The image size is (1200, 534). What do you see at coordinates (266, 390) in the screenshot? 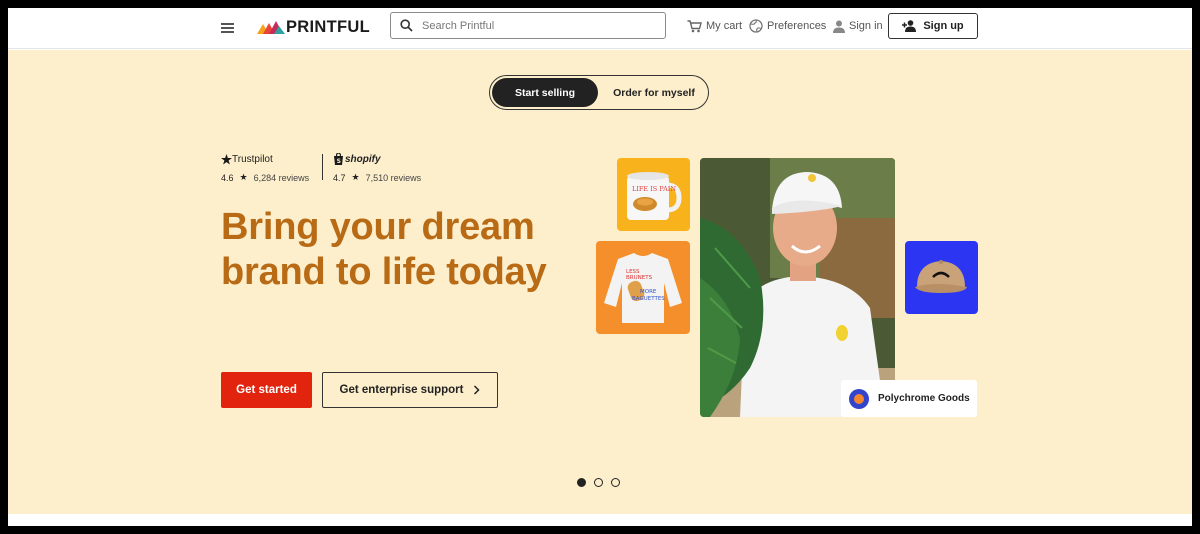
I see `get-started-button: Get started` at bounding box center [266, 390].